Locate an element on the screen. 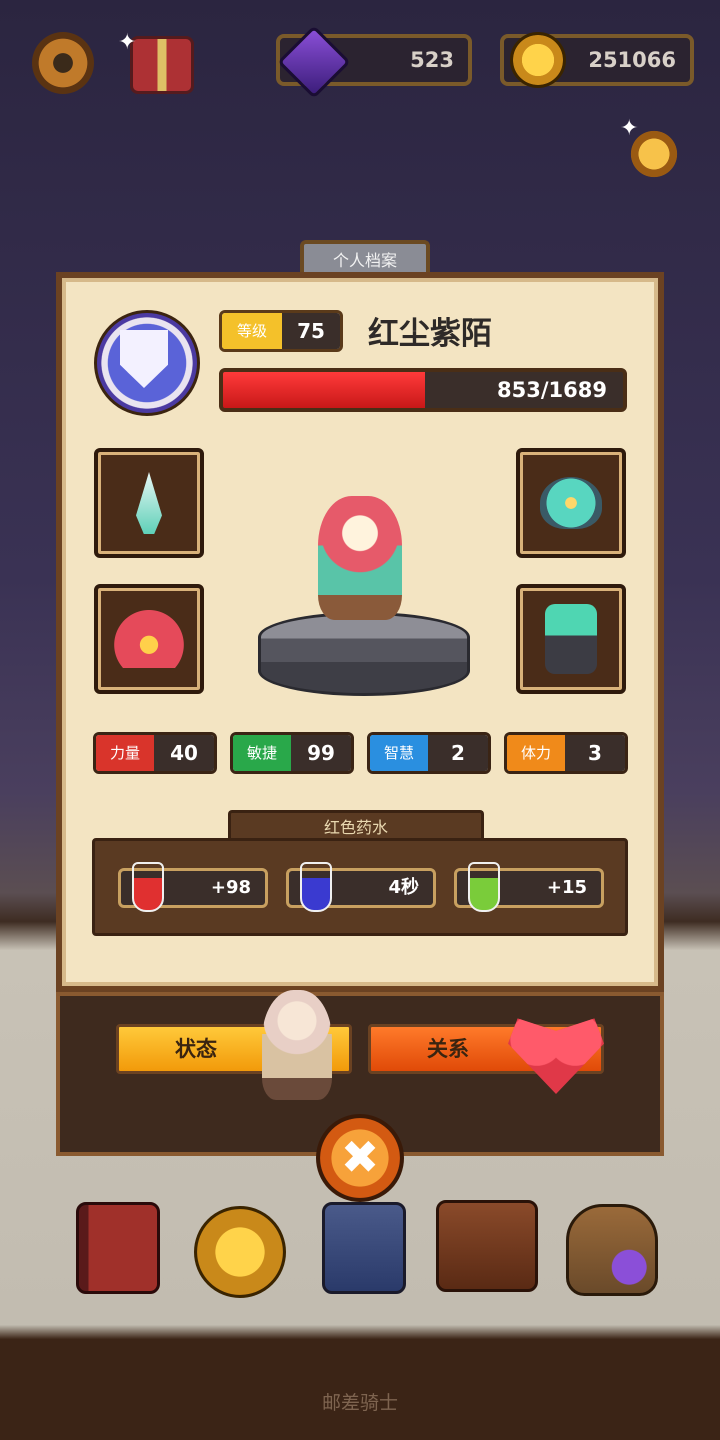 This screenshot has width=720, height=1440. gift-box-icon is located at coordinates (162, 65).